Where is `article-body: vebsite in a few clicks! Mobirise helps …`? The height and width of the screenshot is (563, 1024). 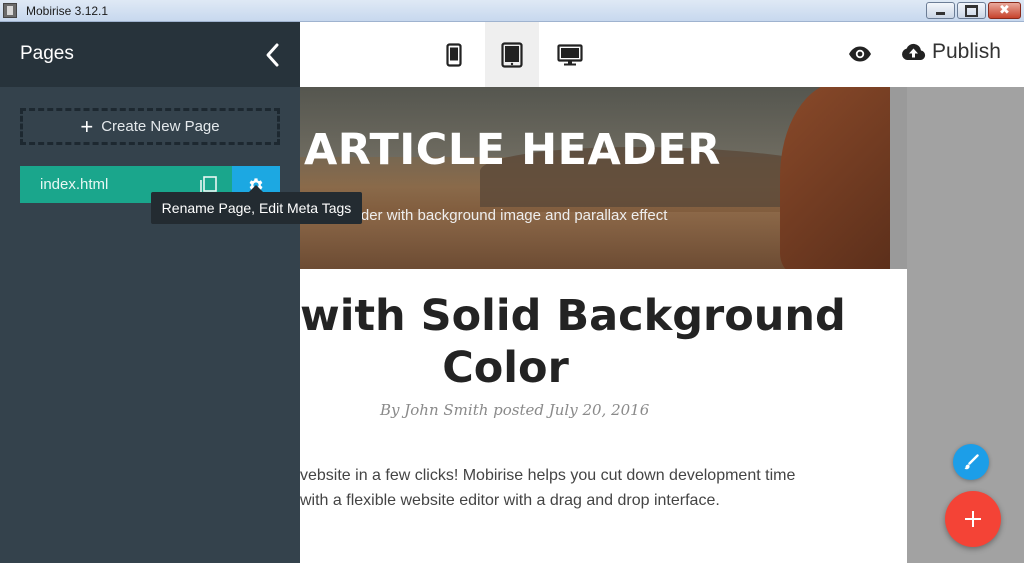
article-body: vebsite in a few clicks! Mobirise helps … is located at coordinates (600, 488).